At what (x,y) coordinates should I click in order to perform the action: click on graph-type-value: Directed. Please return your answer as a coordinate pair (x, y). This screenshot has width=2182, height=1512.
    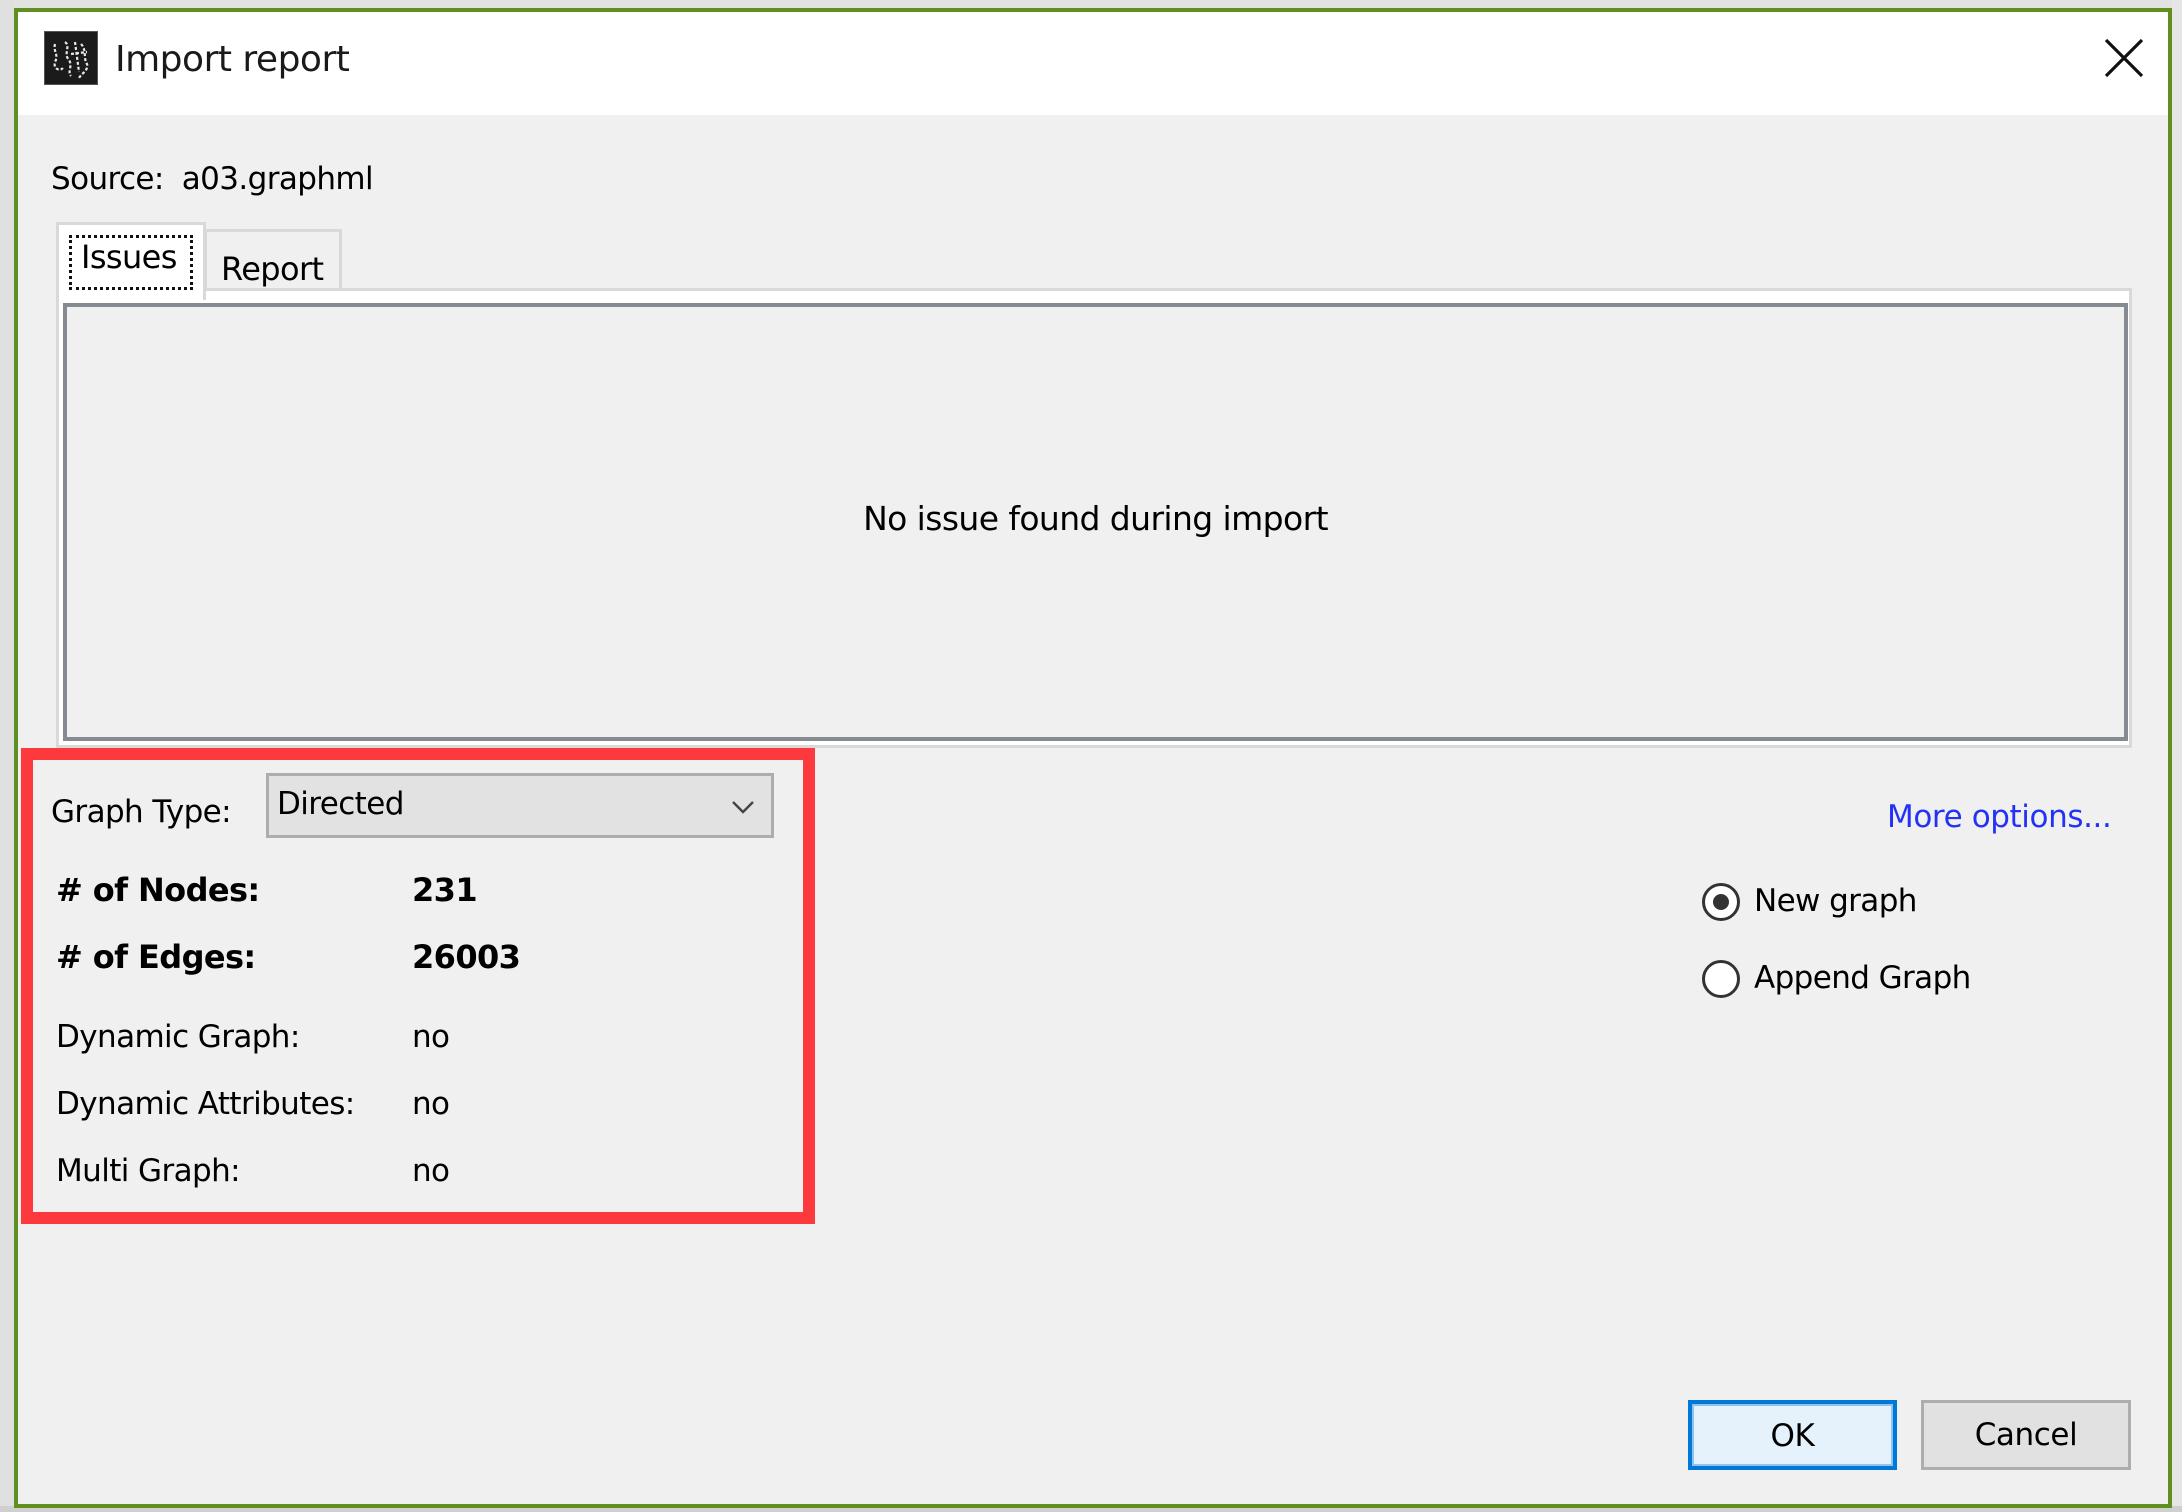
    Looking at the image, I should click on (340, 804).